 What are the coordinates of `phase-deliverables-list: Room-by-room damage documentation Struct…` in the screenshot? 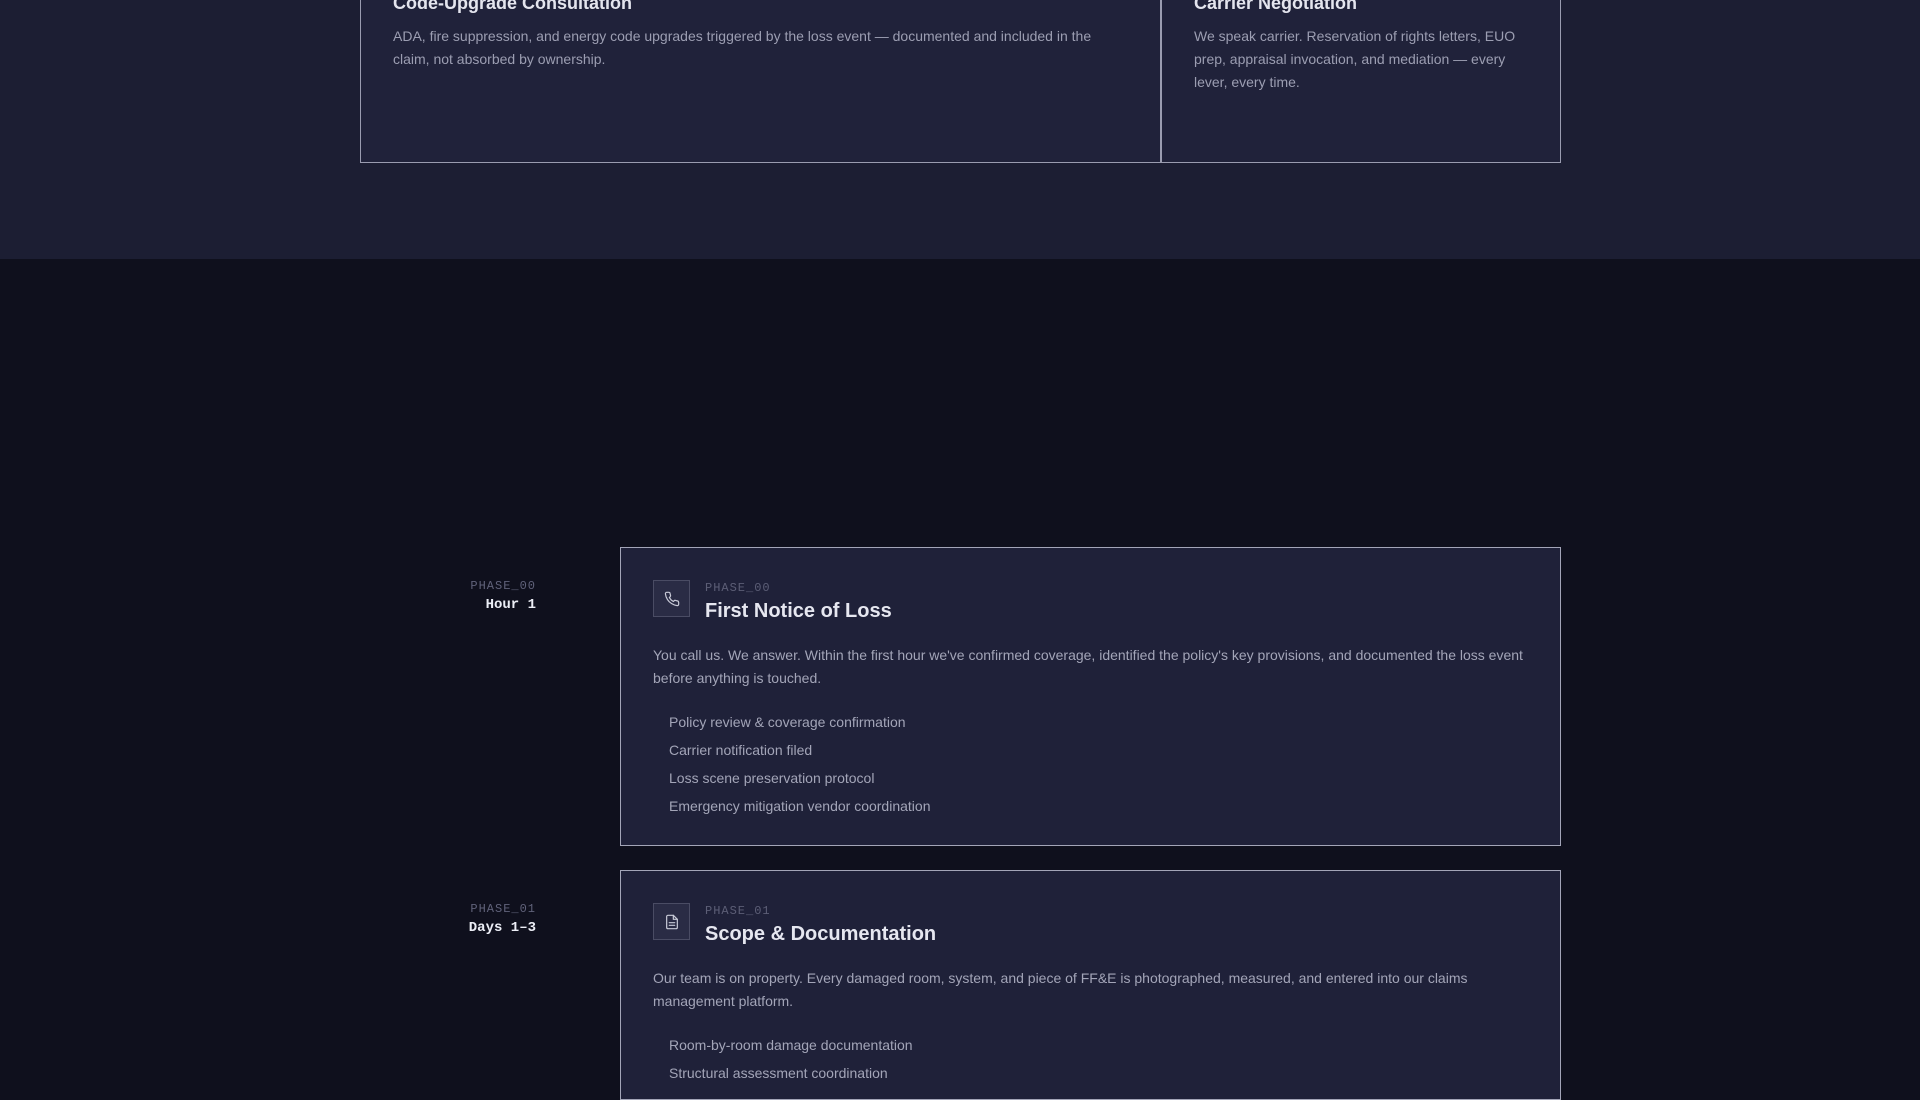 It's located at (791, 1059).